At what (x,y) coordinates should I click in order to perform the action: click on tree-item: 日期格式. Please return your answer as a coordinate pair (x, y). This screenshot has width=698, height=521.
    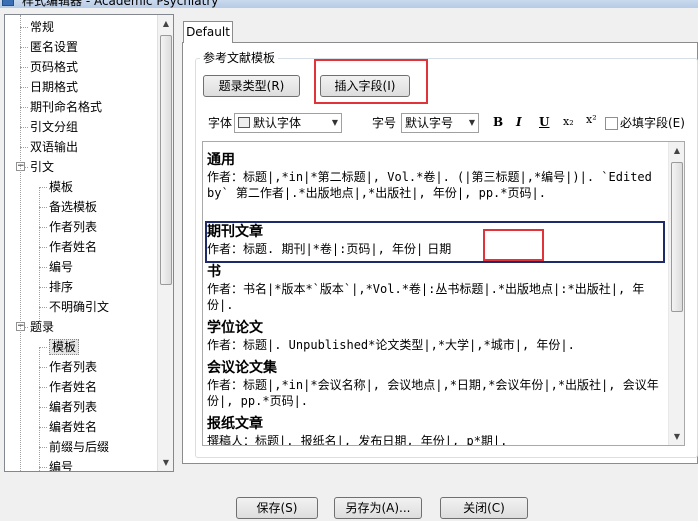
    Looking at the image, I should click on (54, 87).